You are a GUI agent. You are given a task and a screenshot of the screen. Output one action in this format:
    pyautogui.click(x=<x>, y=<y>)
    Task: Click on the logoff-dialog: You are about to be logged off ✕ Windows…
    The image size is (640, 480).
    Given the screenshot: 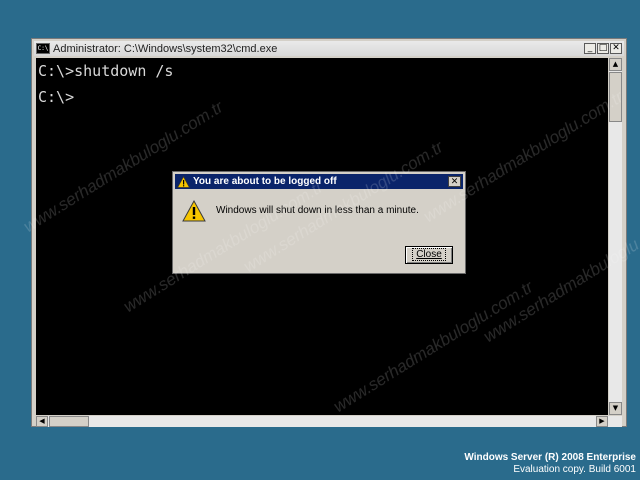 What is the action you would take?
    pyautogui.click(x=319, y=222)
    